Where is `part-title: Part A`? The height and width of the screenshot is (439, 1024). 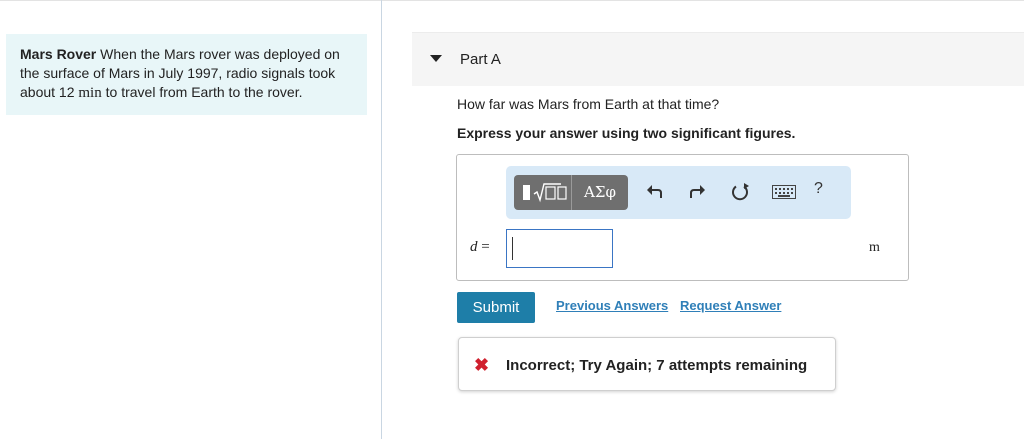
part-title: Part A is located at coordinates (480, 59).